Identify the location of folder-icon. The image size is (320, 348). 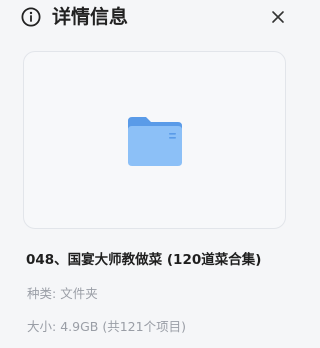
(155, 141).